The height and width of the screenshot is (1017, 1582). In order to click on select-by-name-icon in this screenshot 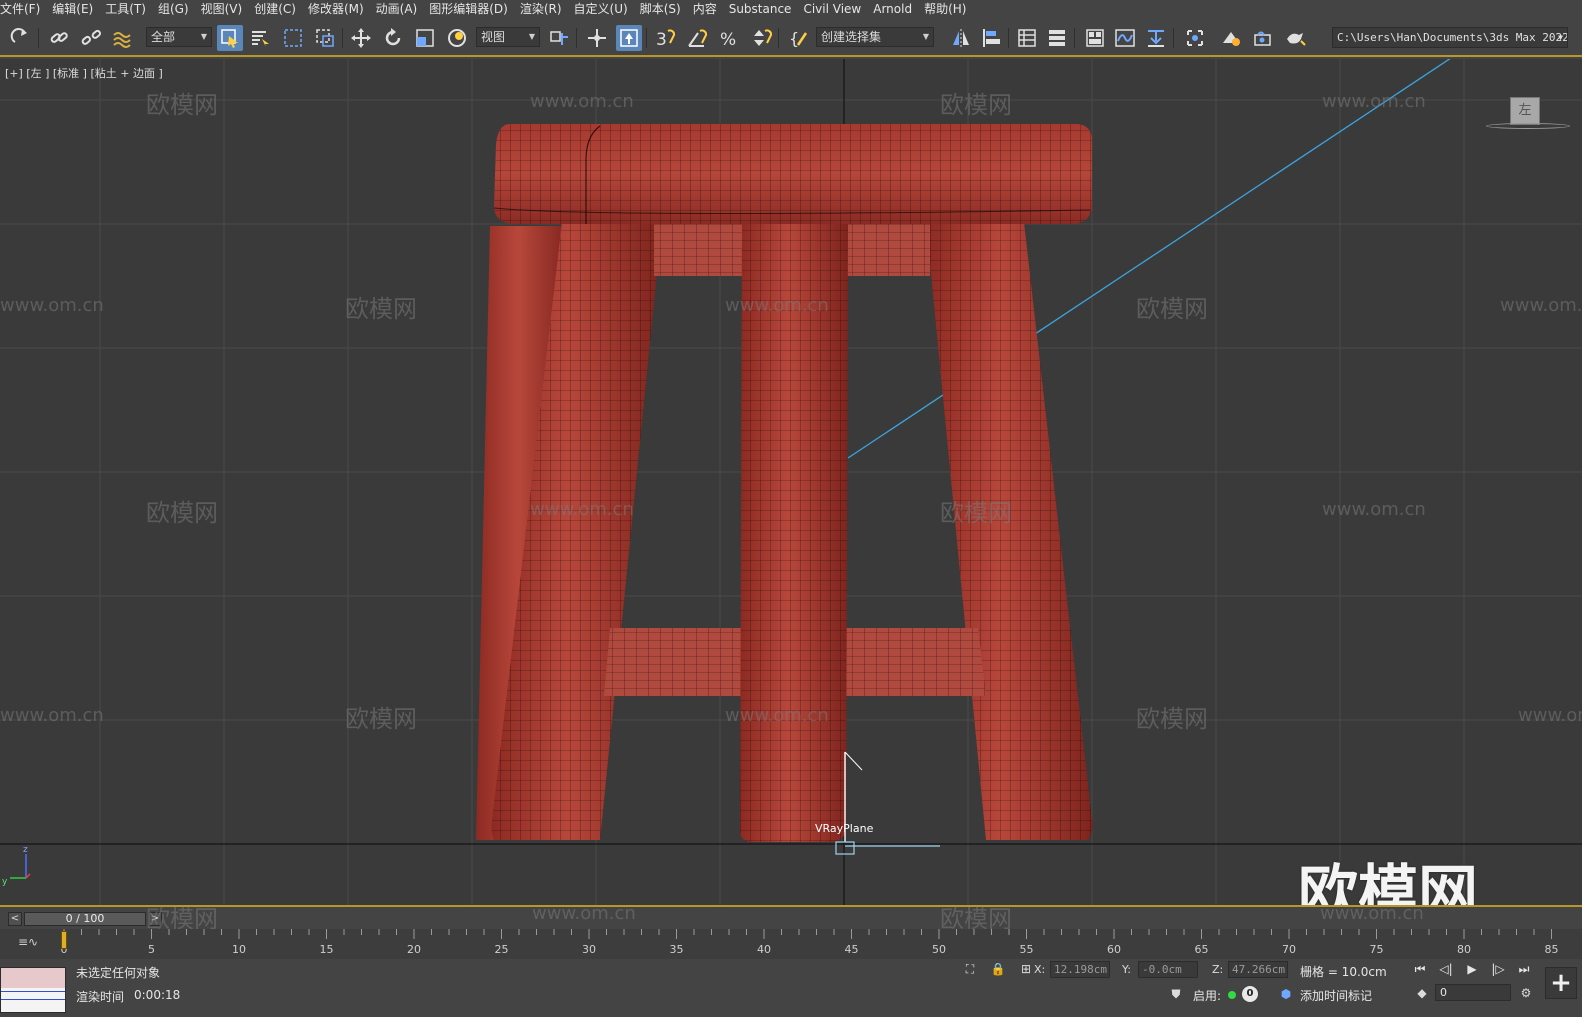, I will do `click(260, 38)`.